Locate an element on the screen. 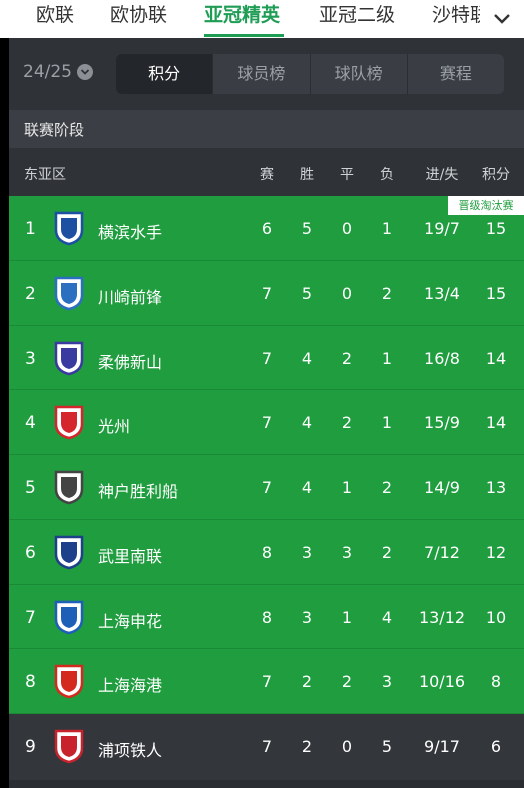 The width and height of the screenshot is (524, 788). segment-standings: 积分 is located at coordinates (164, 74).